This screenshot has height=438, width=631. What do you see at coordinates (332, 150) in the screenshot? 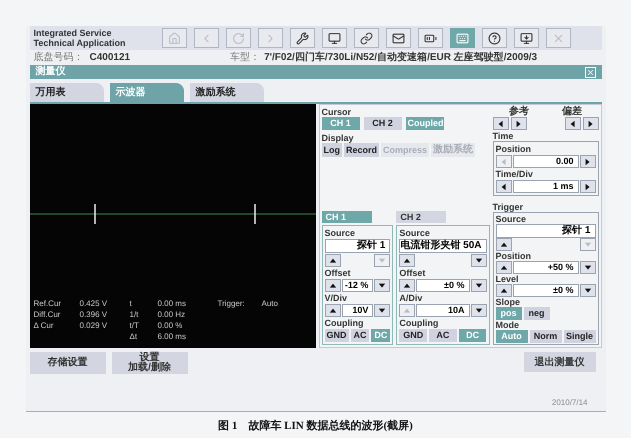
I see `display-button: Log` at bounding box center [332, 150].